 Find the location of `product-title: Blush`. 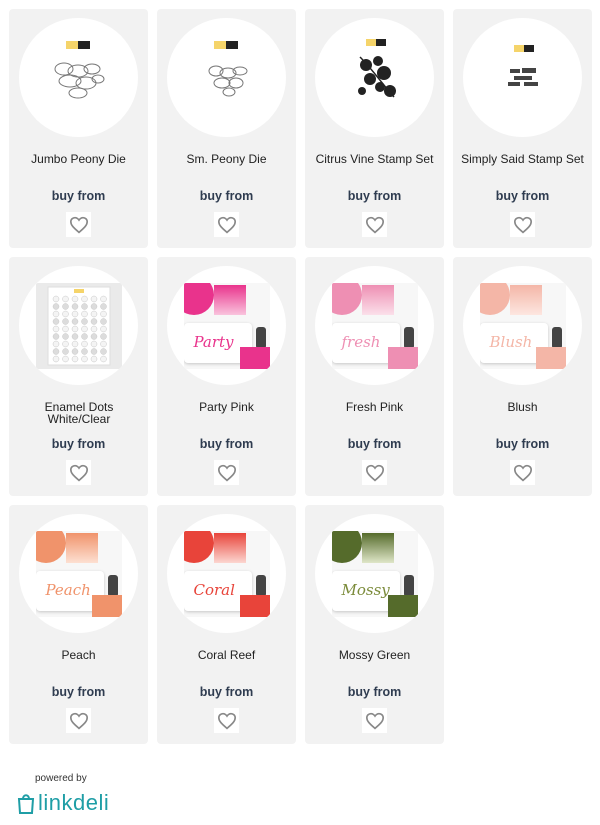

product-title: Blush is located at coordinates (522, 407).